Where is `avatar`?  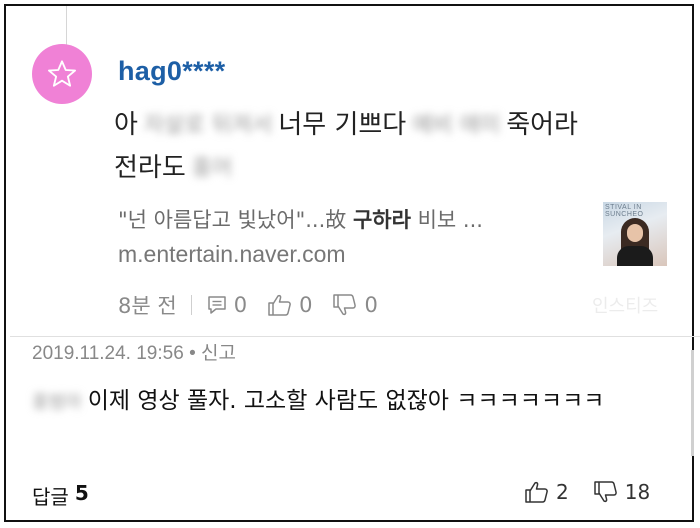 avatar is located at coordinates (62, 74).